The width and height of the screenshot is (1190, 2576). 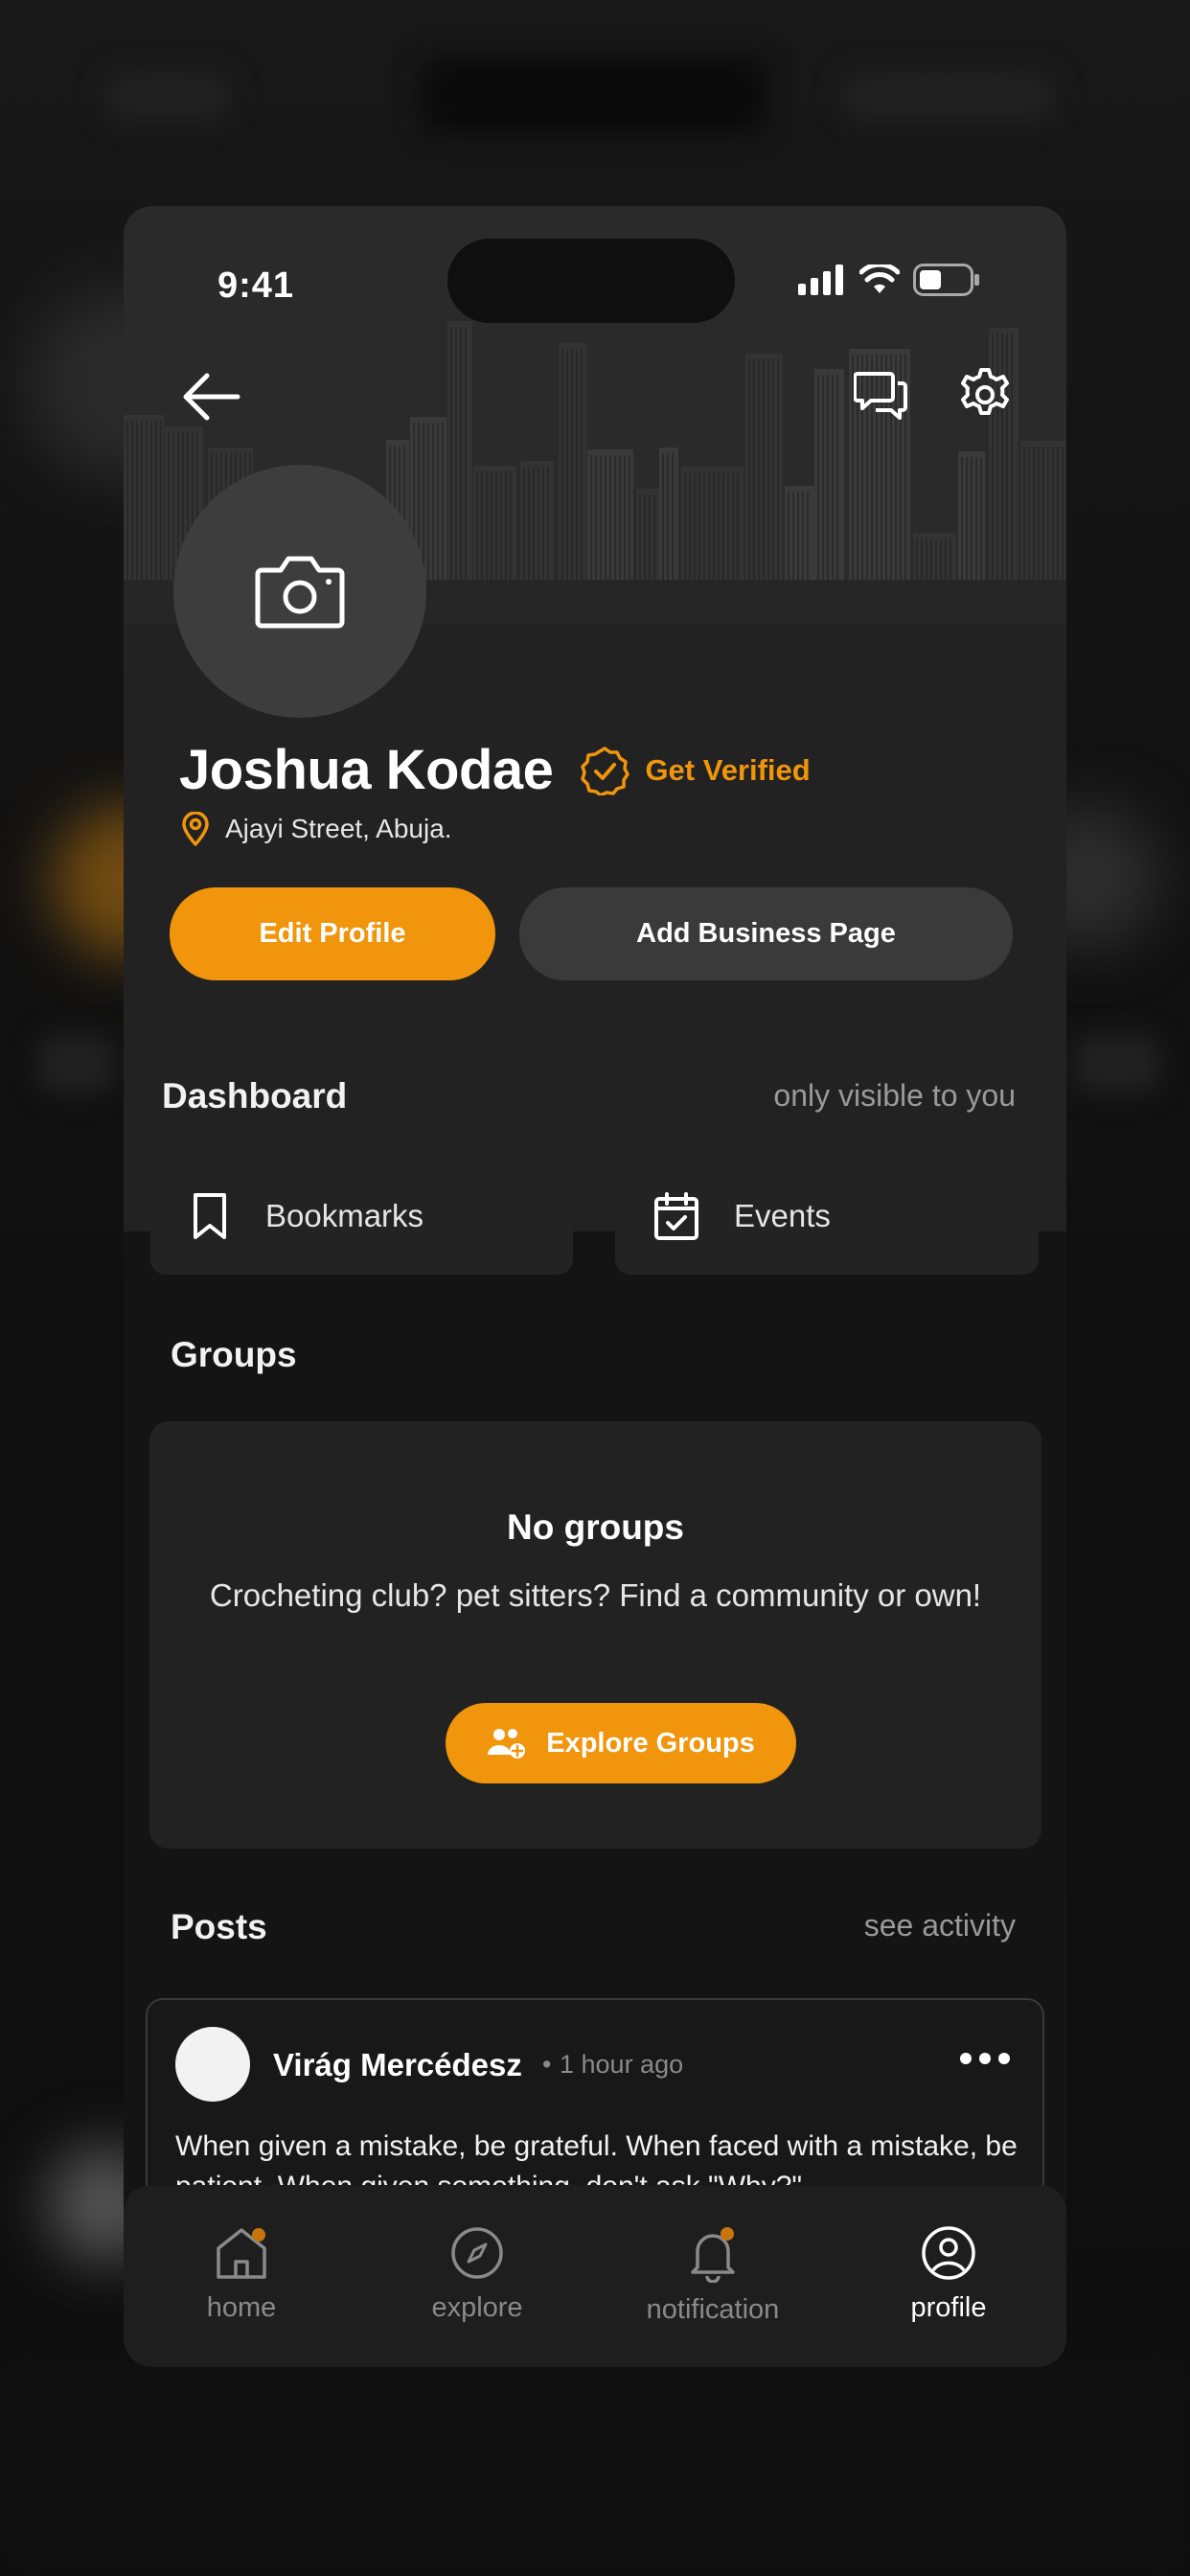 I want to click on see-activity-link: see activity, so click(x=940, y=1926).